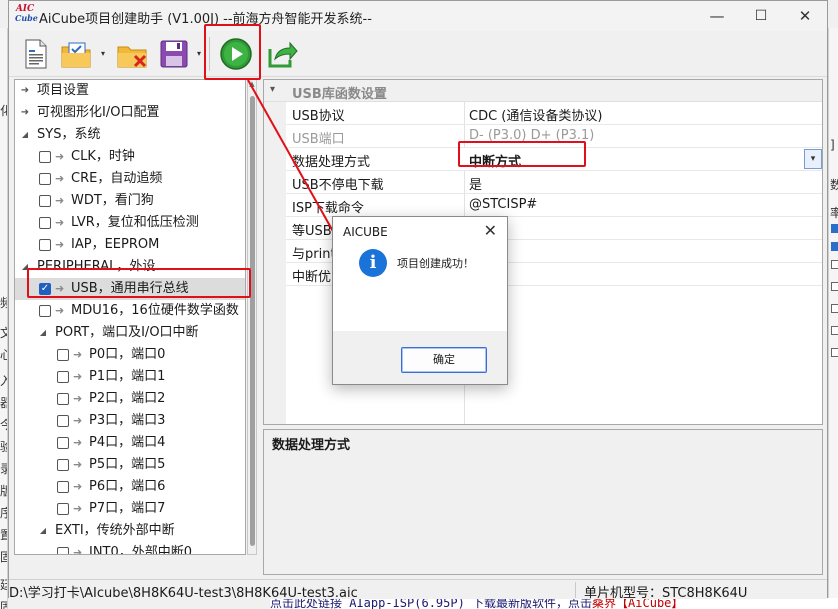  I want to click on tree-item: ➜ WDT，看门狗, so click(130, 201).